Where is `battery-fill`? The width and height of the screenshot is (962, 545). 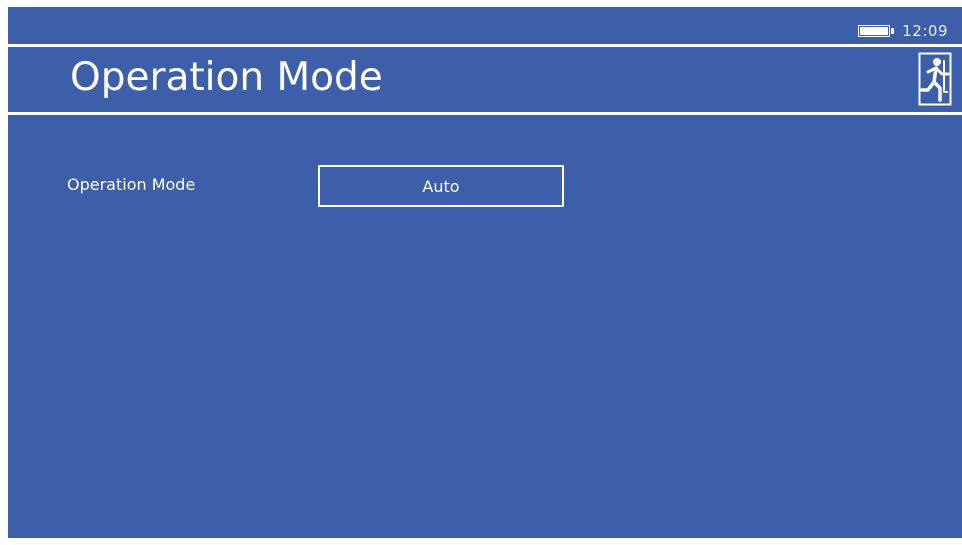 battery-fill is located at coordinates (874, 31).